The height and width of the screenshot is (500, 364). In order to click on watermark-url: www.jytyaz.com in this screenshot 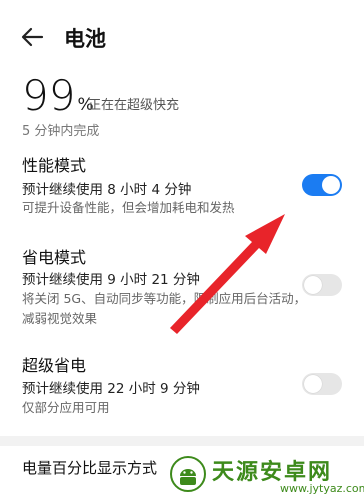, I will do `click(322, 488)`.